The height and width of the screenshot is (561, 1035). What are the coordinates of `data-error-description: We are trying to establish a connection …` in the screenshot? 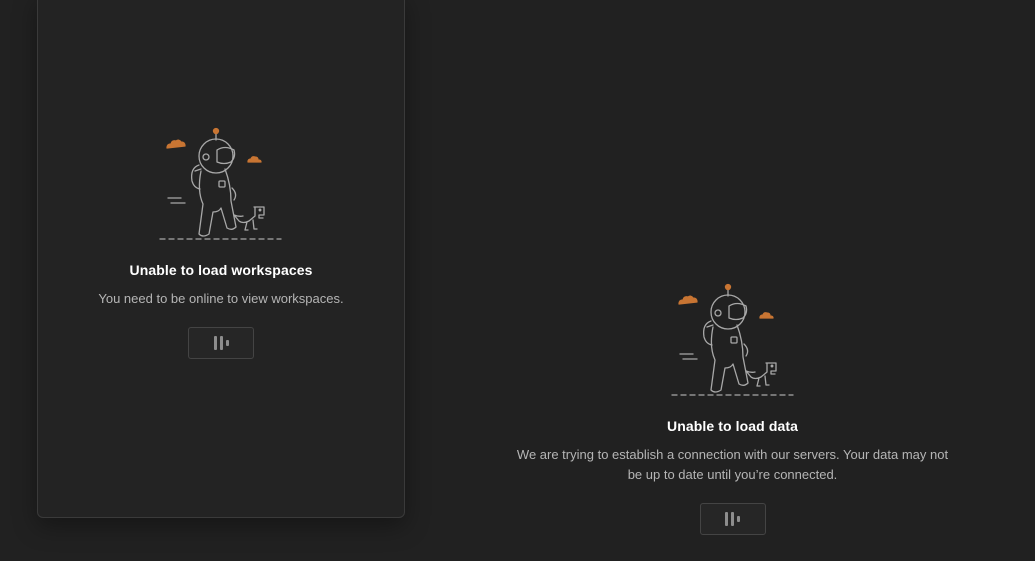 It's located at (732, 464).